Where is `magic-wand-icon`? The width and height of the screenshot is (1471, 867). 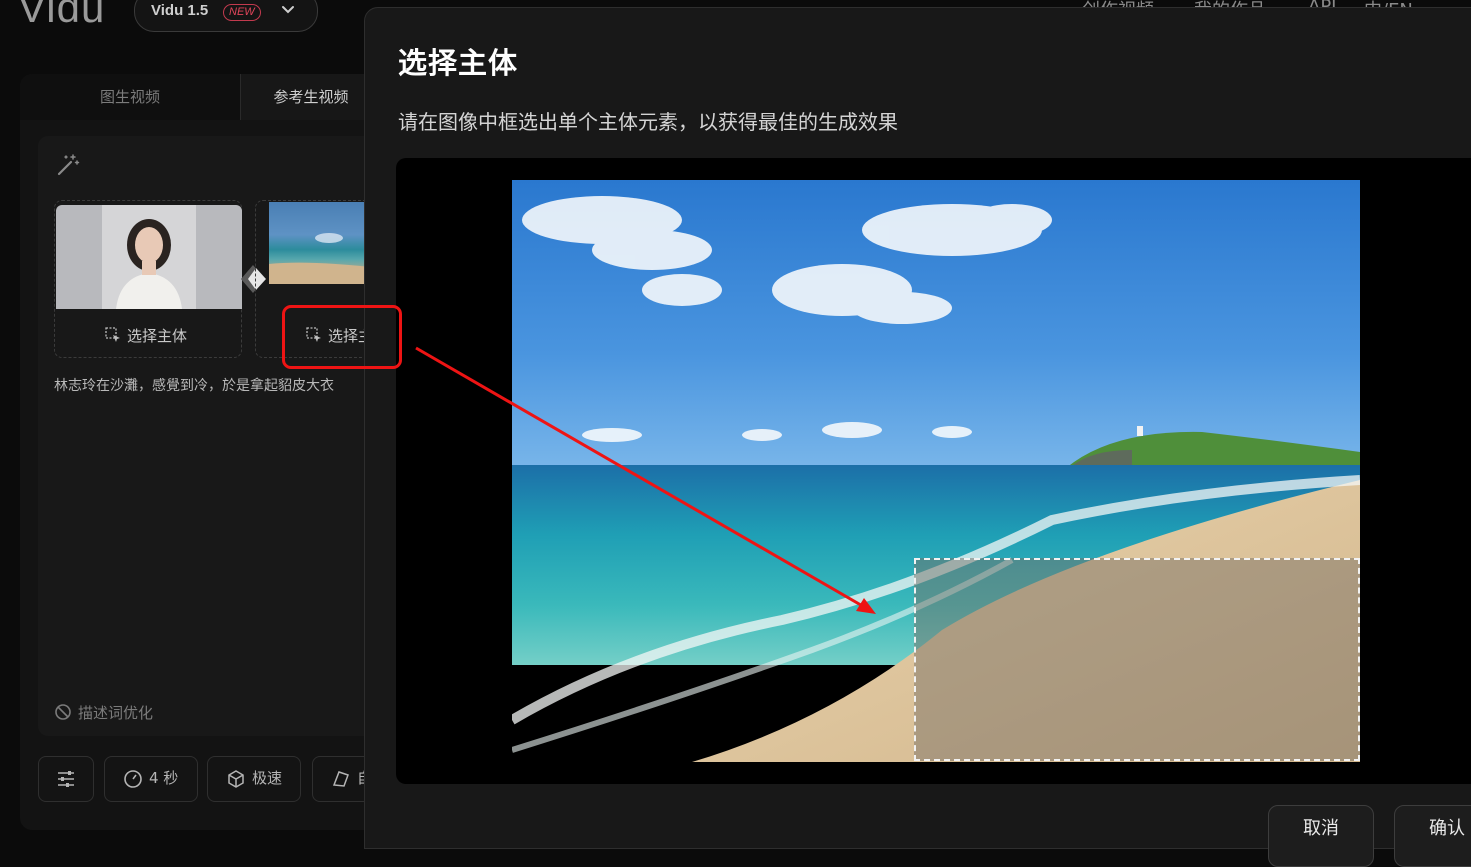 magic-wand-icon is located at coordinates (68, 165).